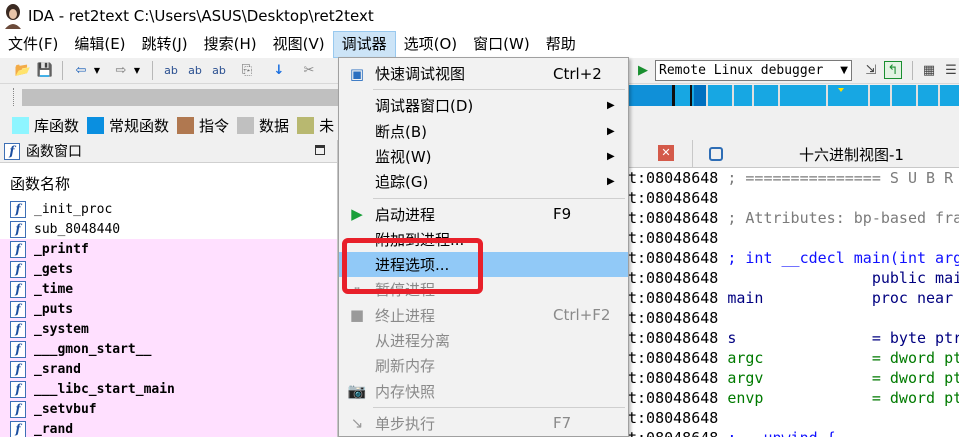  Describe the element at coordinates (753, 70) in the screenshot. I see `debugger-select: Remote Linux debugger ▼` at that location.